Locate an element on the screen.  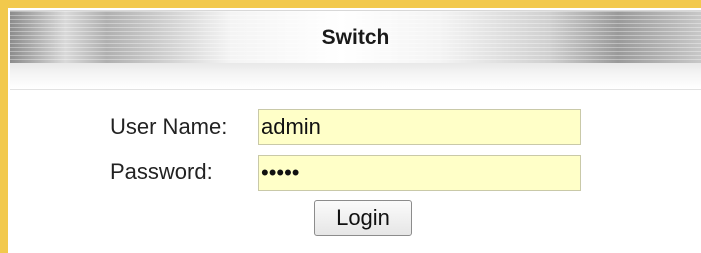
outer-border-left is located at coordinates (4, 126).